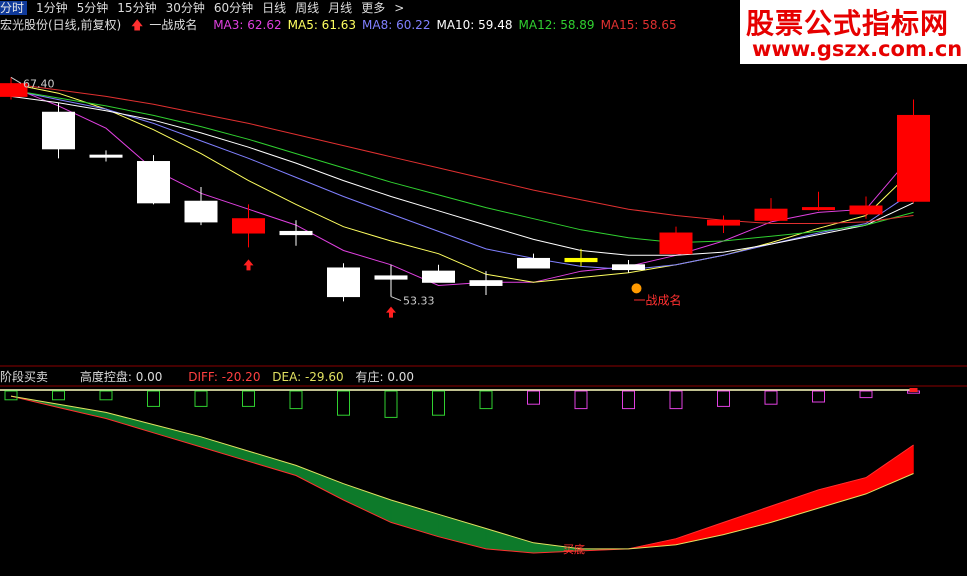  What do you see at coordinates (401, 377) in the screenshot?
I see `youzhuang-value: 0.00` at bounding box center [401, 377].